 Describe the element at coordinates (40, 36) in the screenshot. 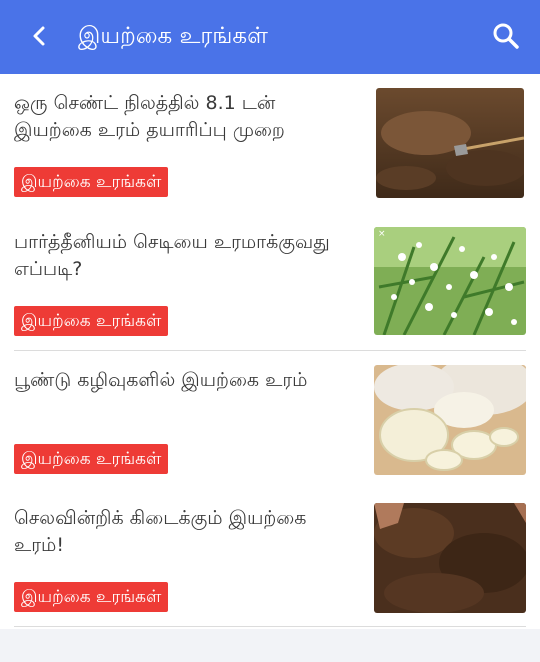

I see `back-arrow-icon` at that location.